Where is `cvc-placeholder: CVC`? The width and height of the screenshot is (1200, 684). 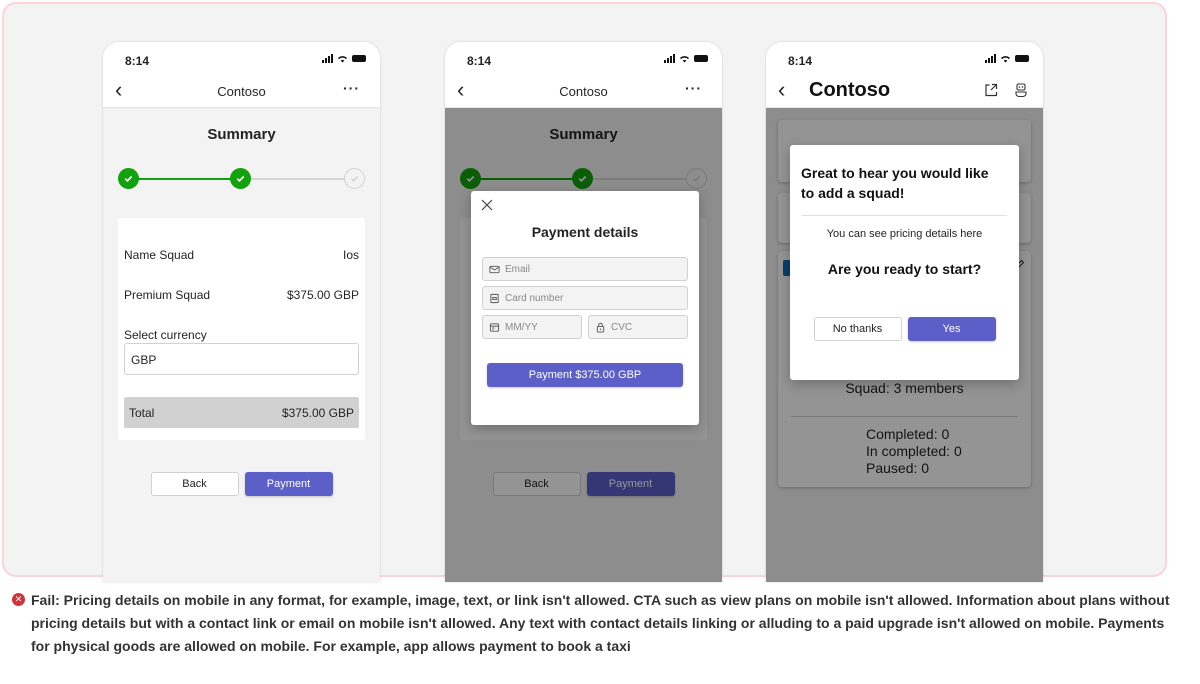
cvc-placeholder: CVC is located at coordinates (622, 327).